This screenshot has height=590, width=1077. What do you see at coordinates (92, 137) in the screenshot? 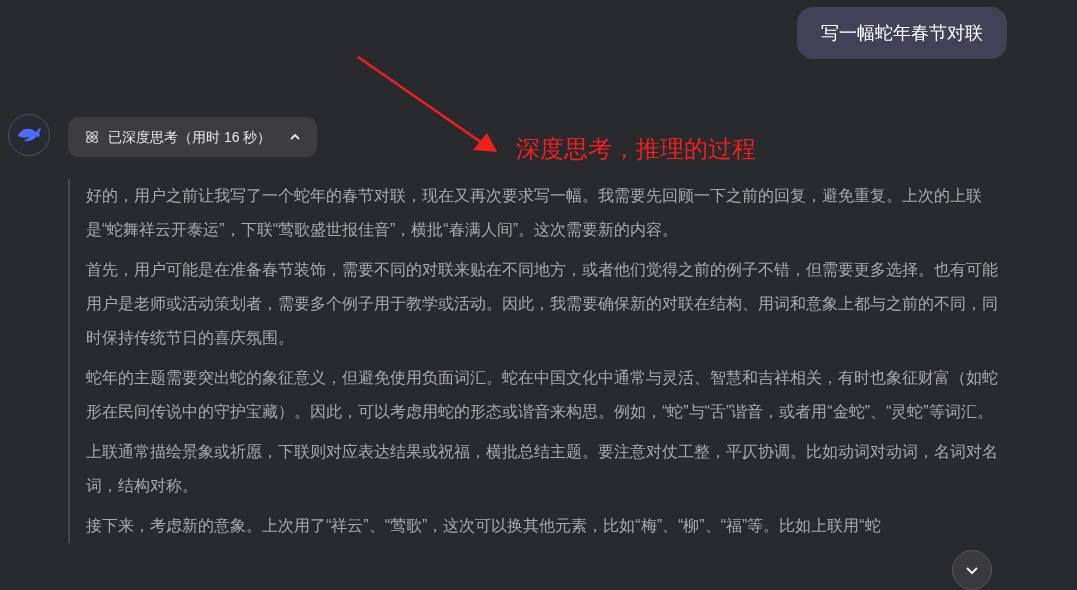
I see `atom-icon` at bounding box center [92, 137].